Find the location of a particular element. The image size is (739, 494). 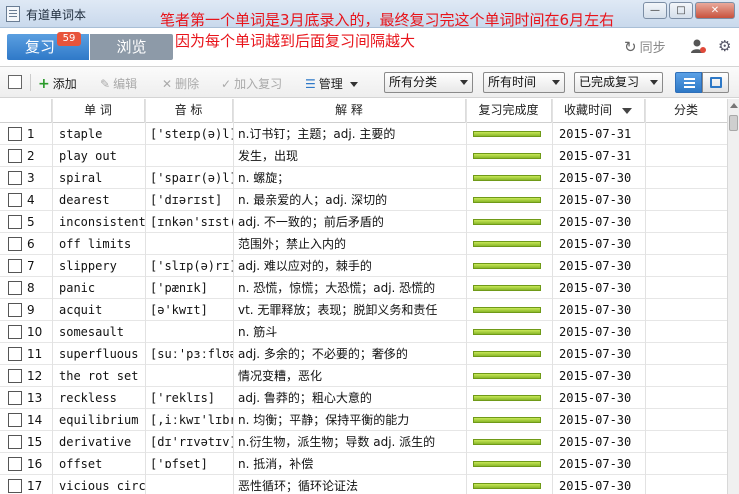

add-to-review-button: ✓ 加入复习 is located at coordinates (251, 83).